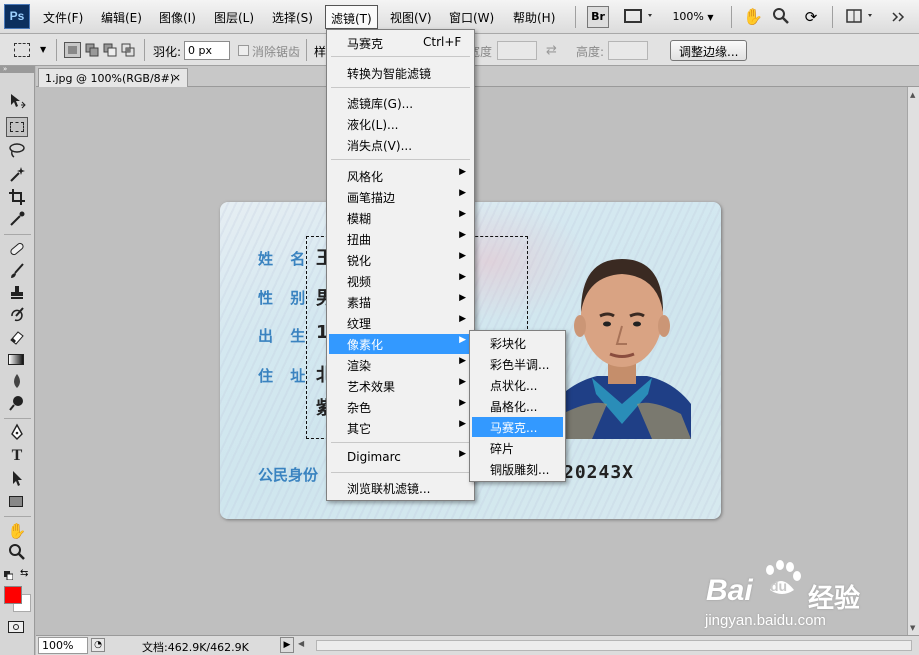 Image resolution: width=919 pixels, height=655 pixels. What do you see at coordinates (400, 281) in the screenshot?
I see `menu-item-video: 视频 ▶` at bounding box center [400, 281].